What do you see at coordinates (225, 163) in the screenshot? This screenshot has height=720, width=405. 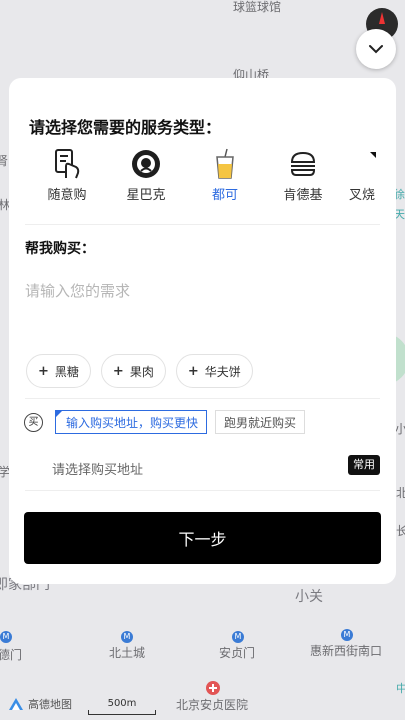 I see `drink-cup-icon` at bounding box center [225, 163].